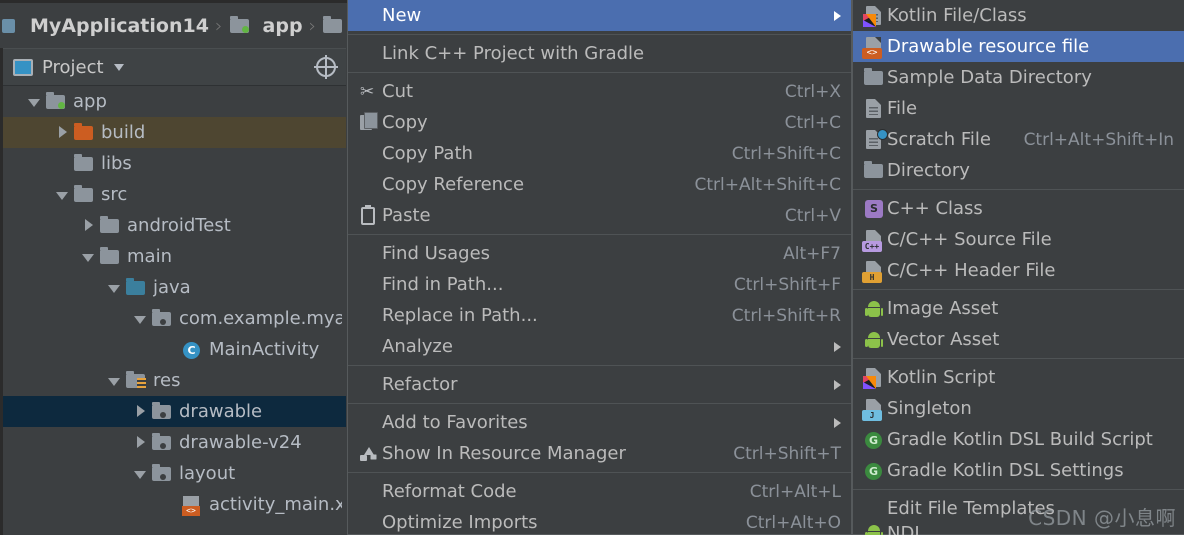 The width and height of the screenshot is (1184, 535). What do you see at coordinates (174, 411) in the screenshot?
I see `tree-item-drawable: drawable` at bounding box center [174, 411].